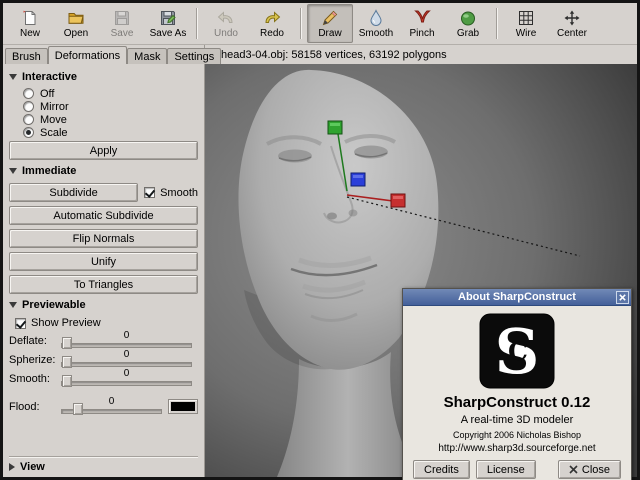 Image resolution: width=640 pixels, height=480 pixels. I want to click on tab-mask: Mask, so click(147, 56).